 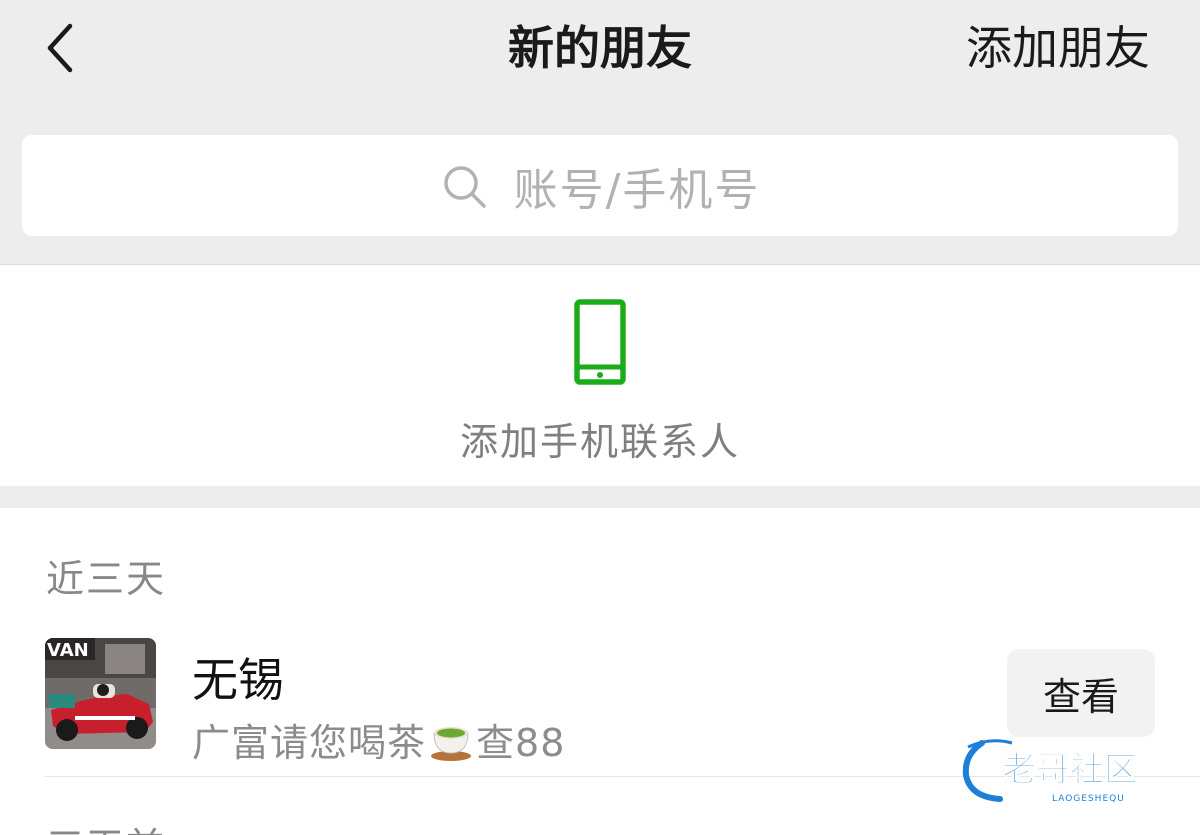 What do you see at coordinates (637, 190) in the screenshot?
I see `search-placeholder: 账号/手机号` at bounding box center [637, 190].